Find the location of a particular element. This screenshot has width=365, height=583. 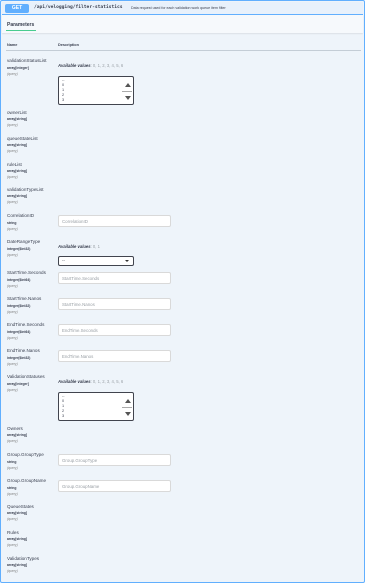

start-time-seconds-input is located at coordinates (114, 278).